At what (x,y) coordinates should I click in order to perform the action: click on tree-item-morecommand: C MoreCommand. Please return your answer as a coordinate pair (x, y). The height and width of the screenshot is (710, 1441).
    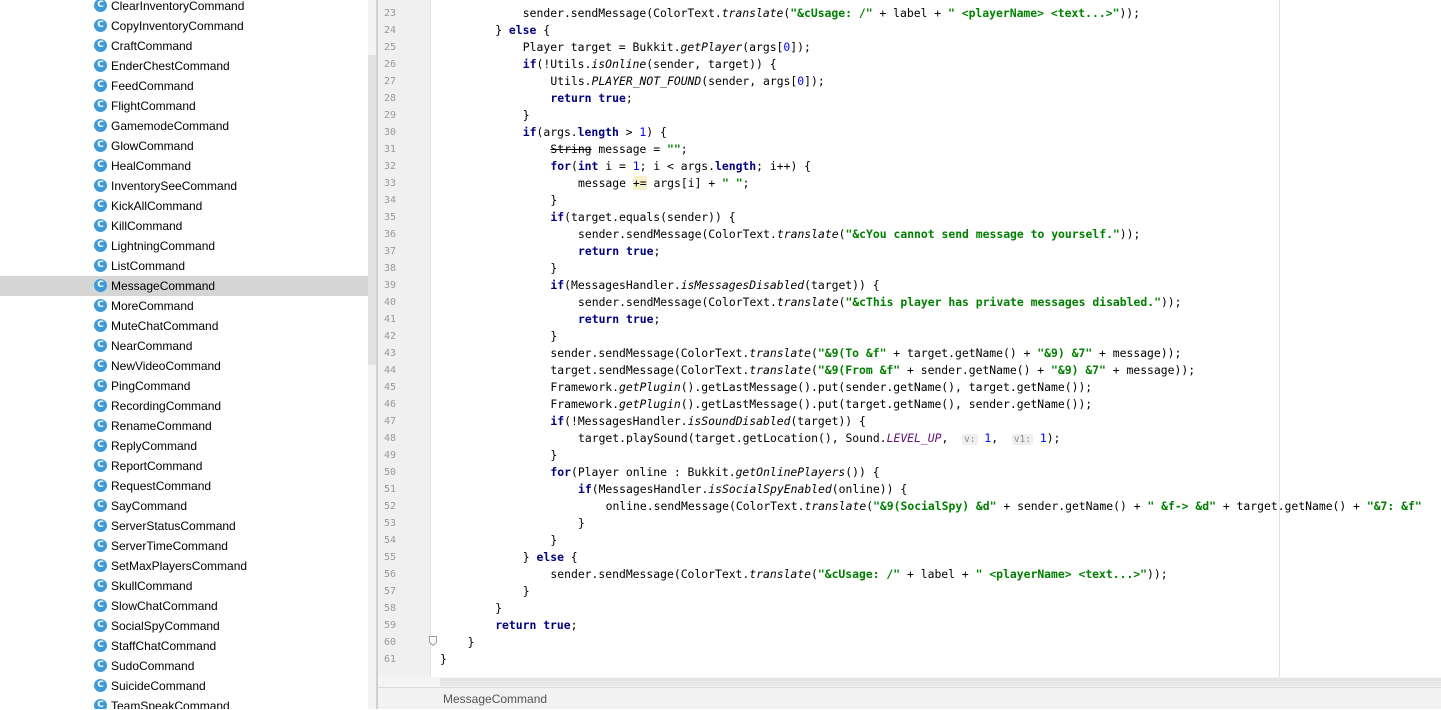
    Looking at the image, I should click on (184, 306).